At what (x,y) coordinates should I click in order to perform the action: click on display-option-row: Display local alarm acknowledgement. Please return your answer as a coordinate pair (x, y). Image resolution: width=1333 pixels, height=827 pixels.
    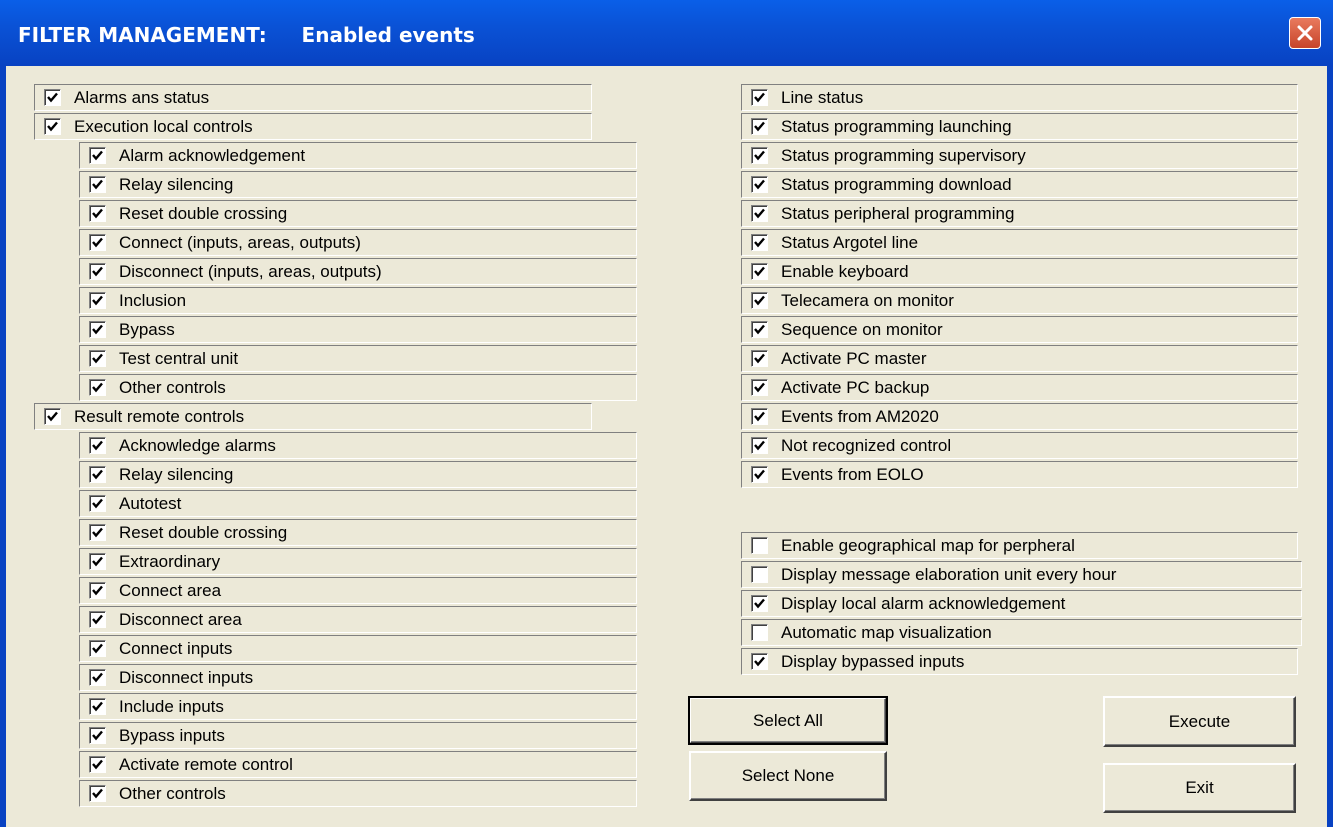
    Looking at the image, I should click on (1021, 603).